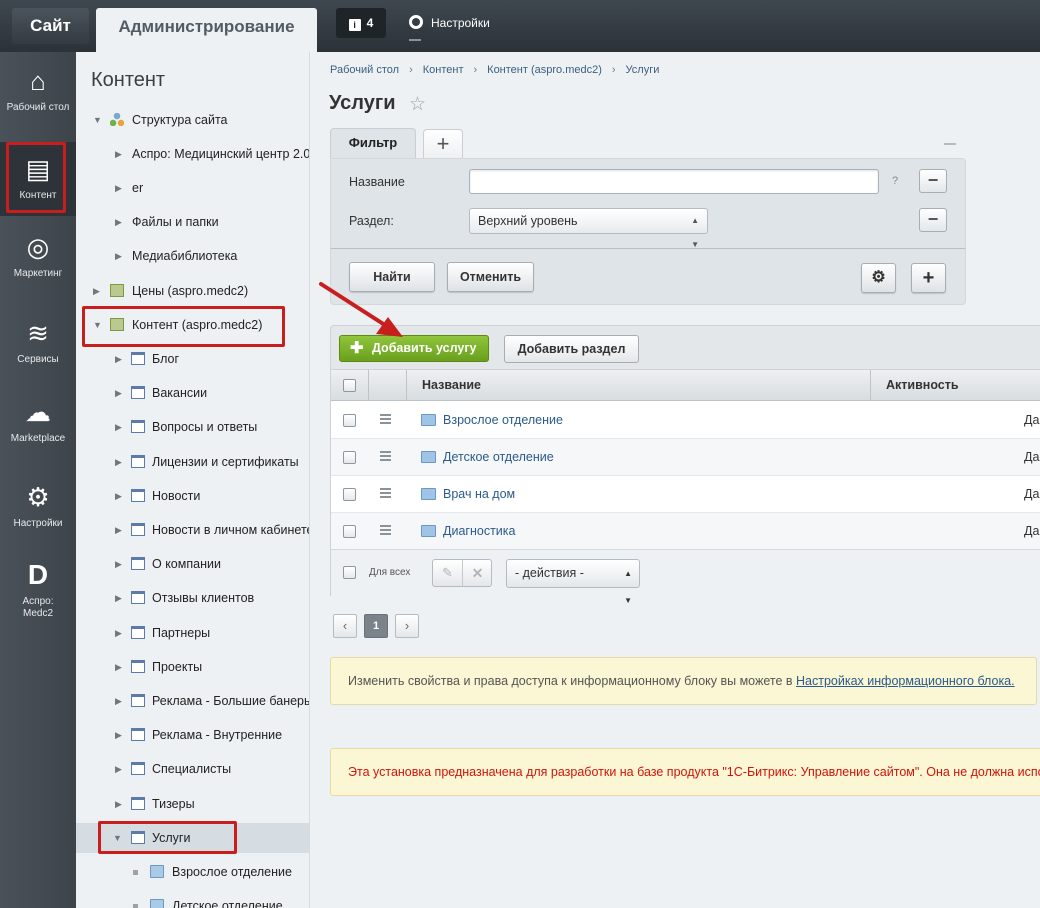 This screenshot has width=1040, height=908. What do you see at coordinates (192, 291) in the screenshot?
I see `tree-item-prices: ▶ Цены (aspro.medc2)` at bounding box center [192, 291].